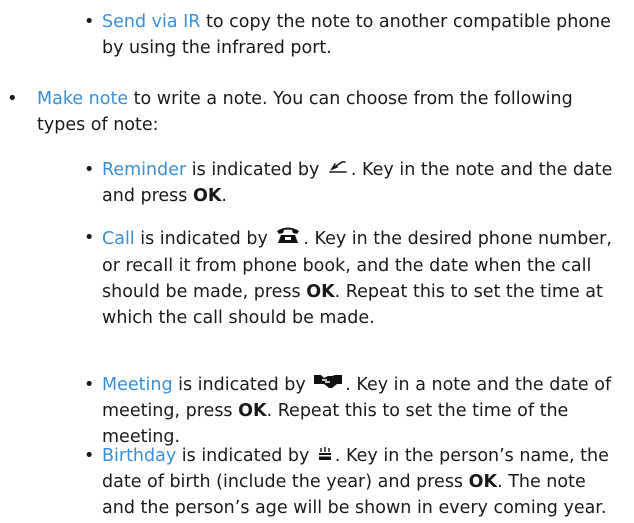 Image resolution: width=634 pixels, height=523 pixels. I want to click on call-text-a: is indicated by, so click(204, 239).